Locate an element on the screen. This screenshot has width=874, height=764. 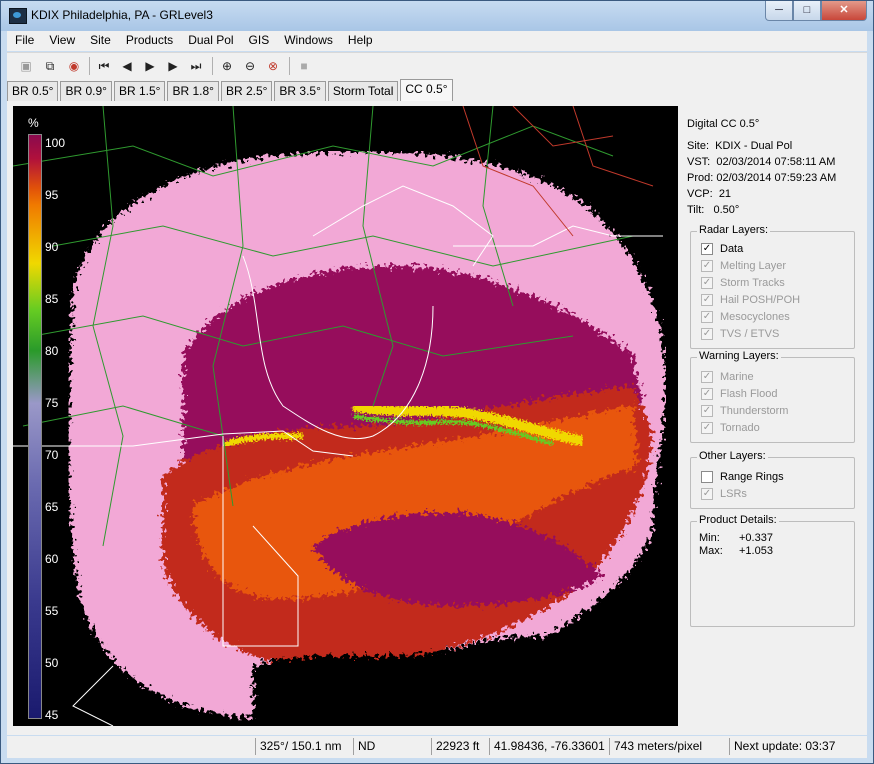
vst-info: VST: 02/03/2014 07:58:11 AM is located at coordinates (774, 164).